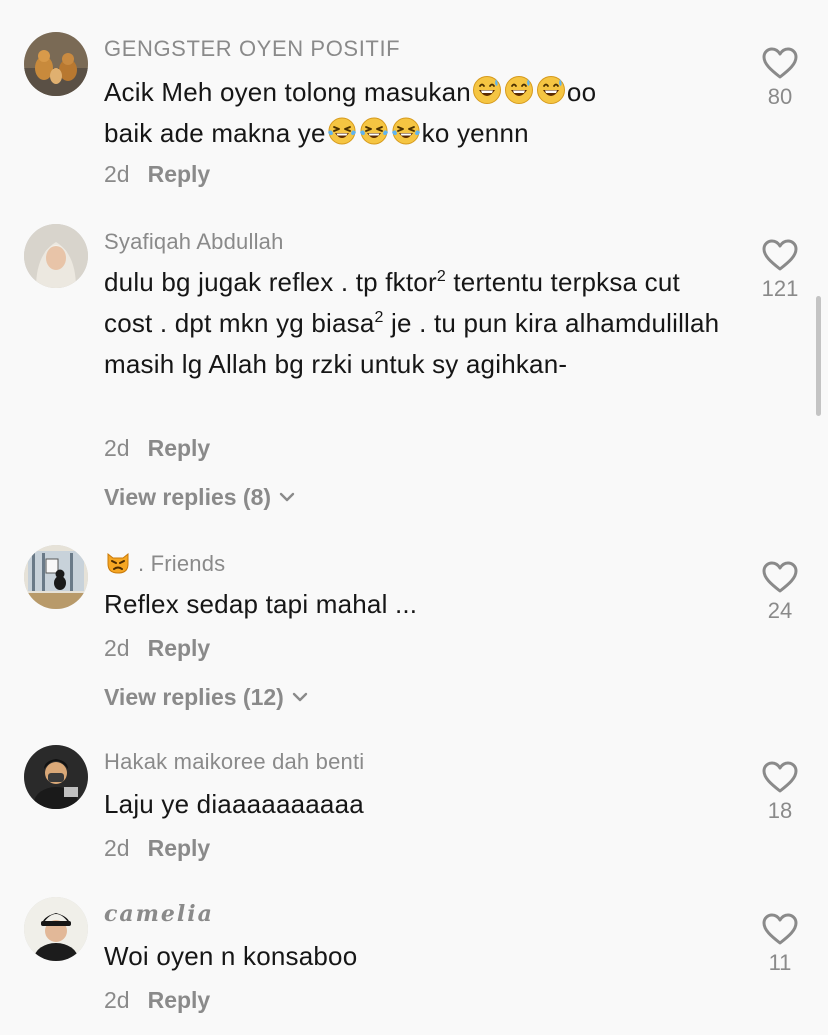 The image size is (828, 1035). I want to click on like-count: 24, so click(780, 610).